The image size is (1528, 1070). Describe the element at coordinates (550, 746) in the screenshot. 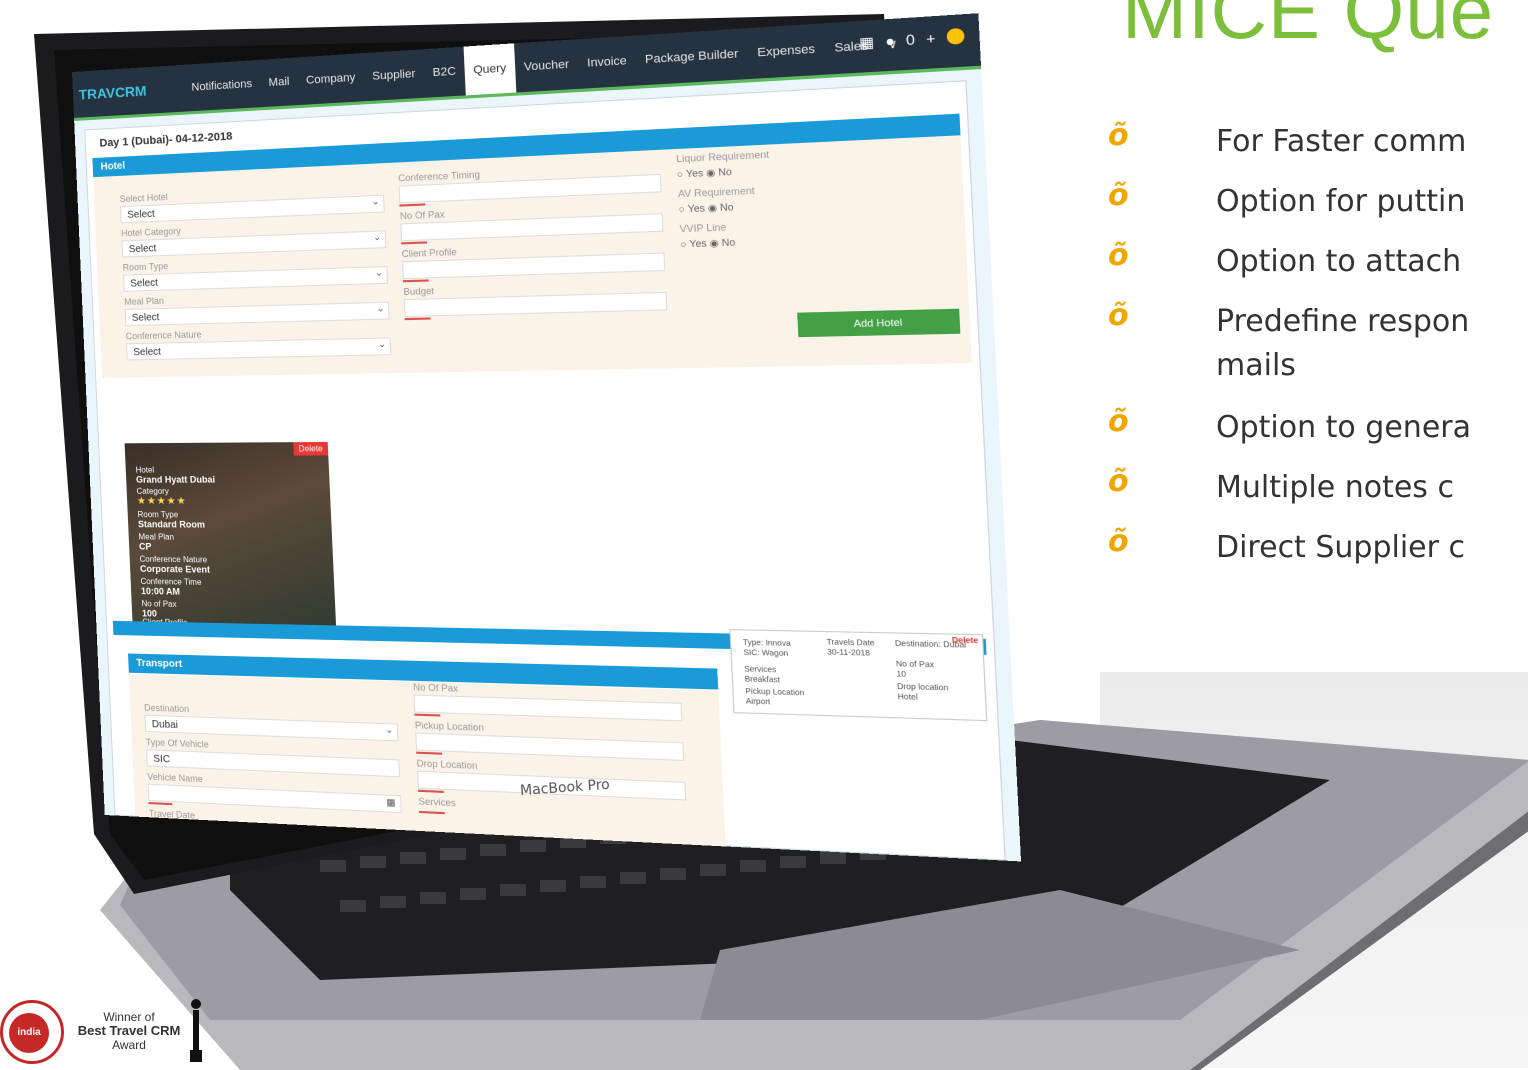

I see `pickup-location-input` at that location.